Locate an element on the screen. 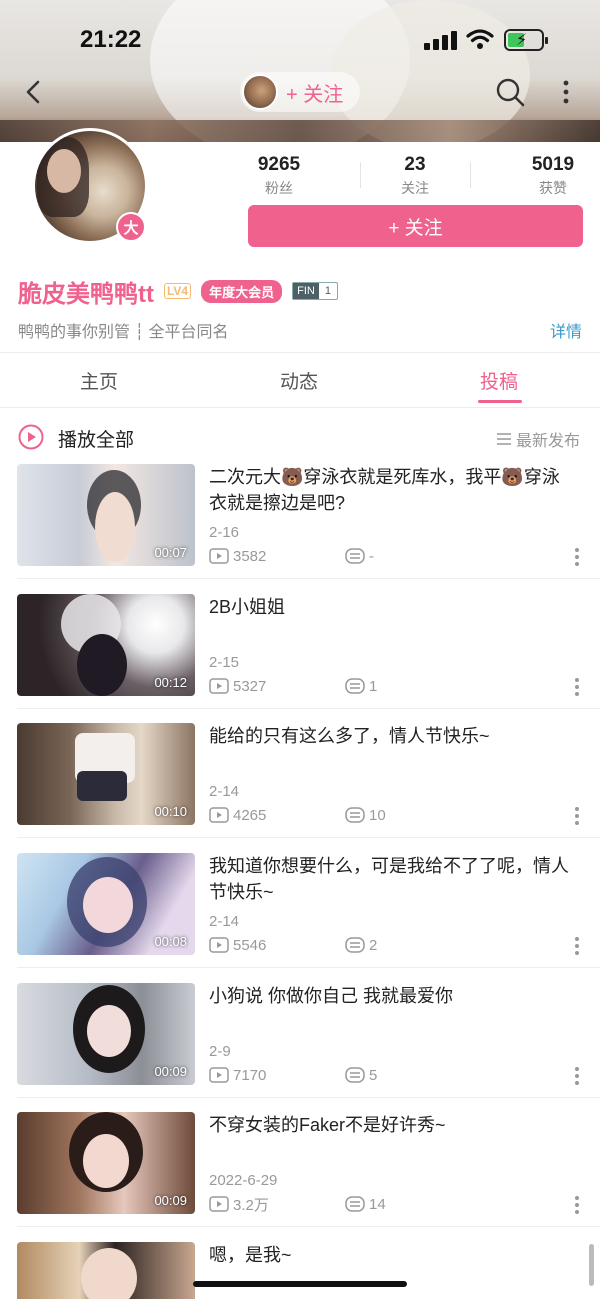 This screenshot has height=1299, width=600. list-header: 播放全部 最新发布 is located at coordinates (300, 436).